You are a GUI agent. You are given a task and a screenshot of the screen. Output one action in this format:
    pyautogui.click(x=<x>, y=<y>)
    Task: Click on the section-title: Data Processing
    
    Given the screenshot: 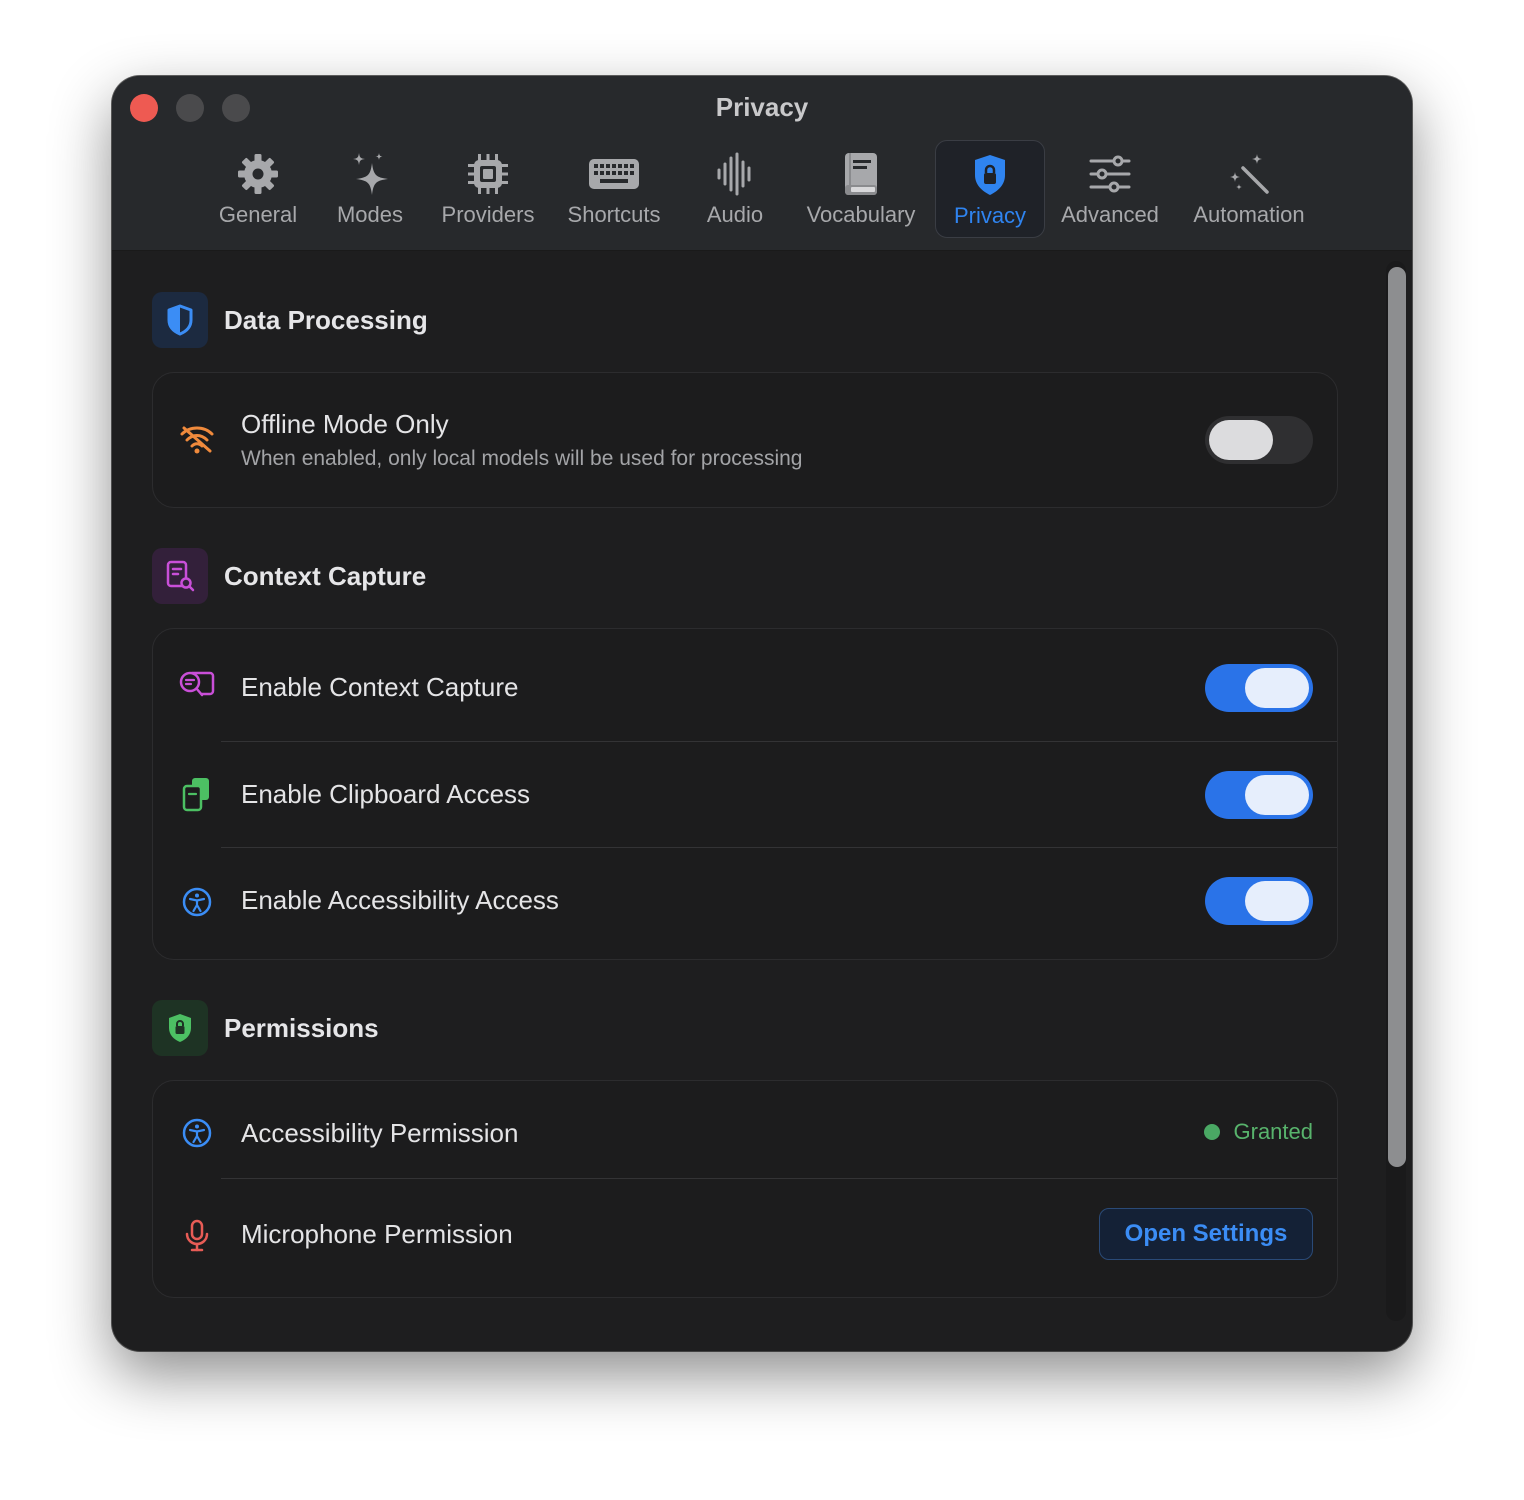 What is the action you would take?
    pyautogui.click(x=326, y=319)
    